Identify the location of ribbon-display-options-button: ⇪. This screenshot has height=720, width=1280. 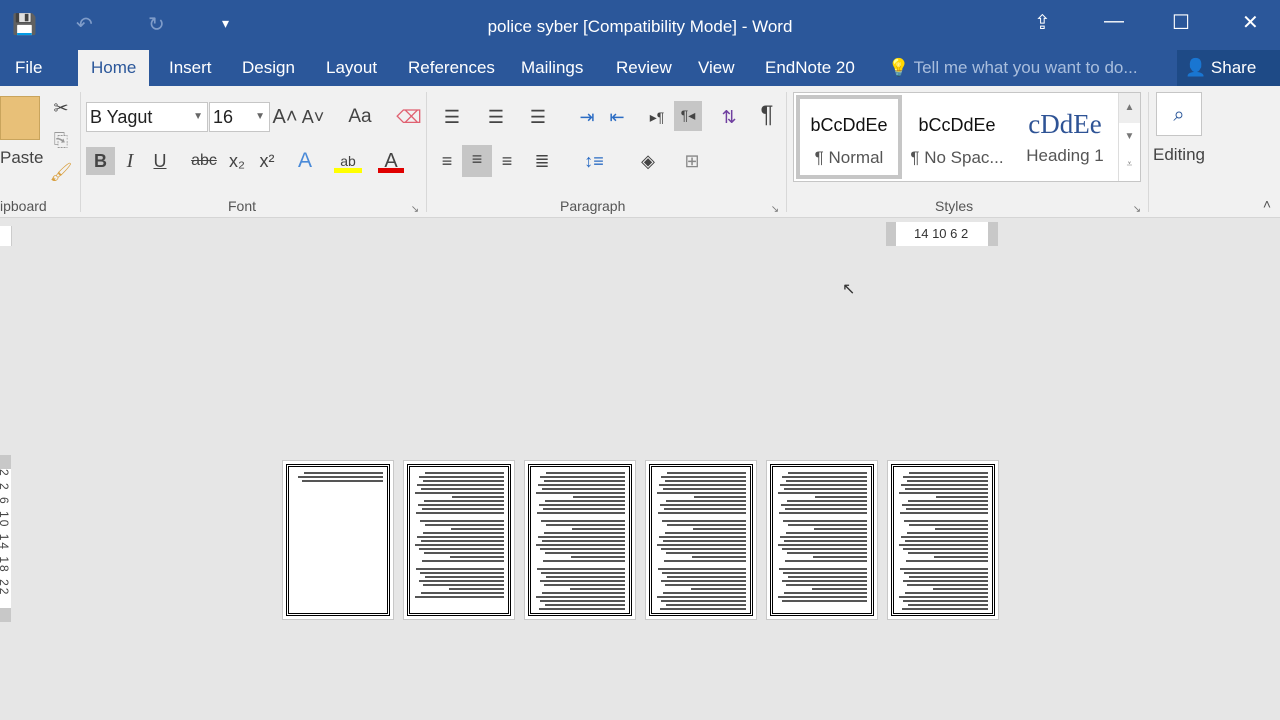
(1042, 22).